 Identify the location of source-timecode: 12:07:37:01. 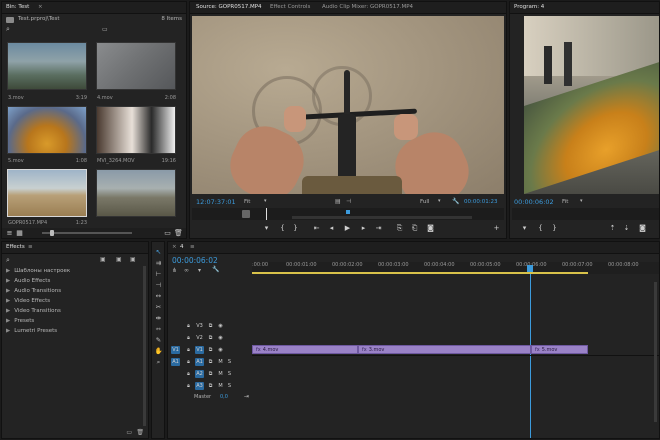
(216, 202).